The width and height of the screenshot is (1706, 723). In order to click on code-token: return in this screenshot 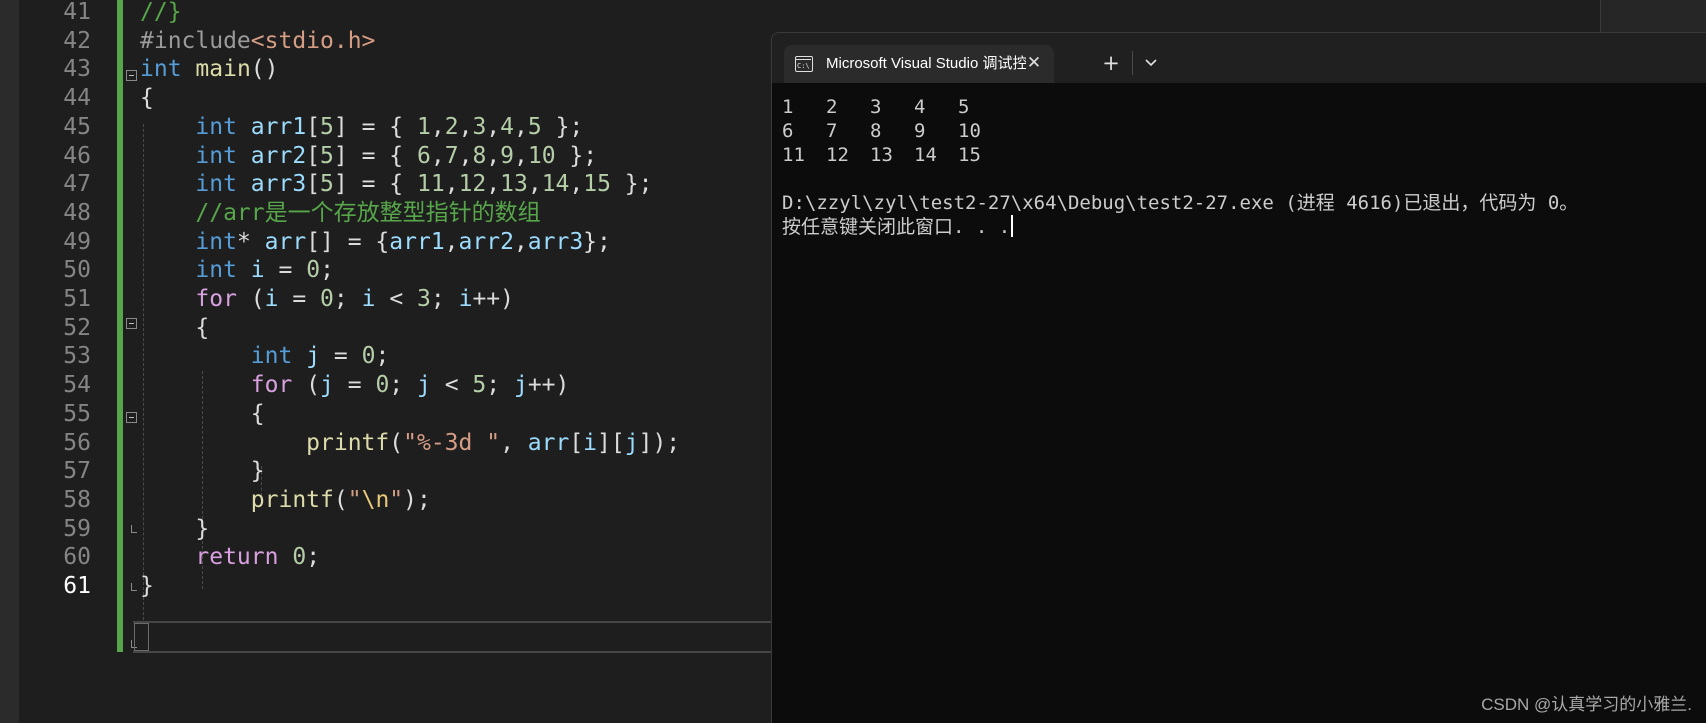, I will do `click(237, 557)`.